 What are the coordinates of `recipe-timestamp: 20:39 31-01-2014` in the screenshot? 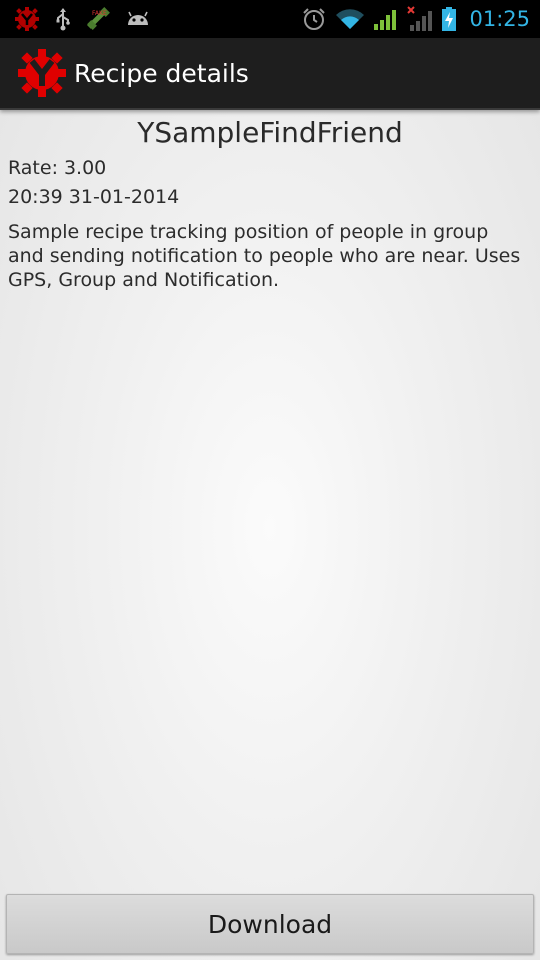 It's located at (94, 197).